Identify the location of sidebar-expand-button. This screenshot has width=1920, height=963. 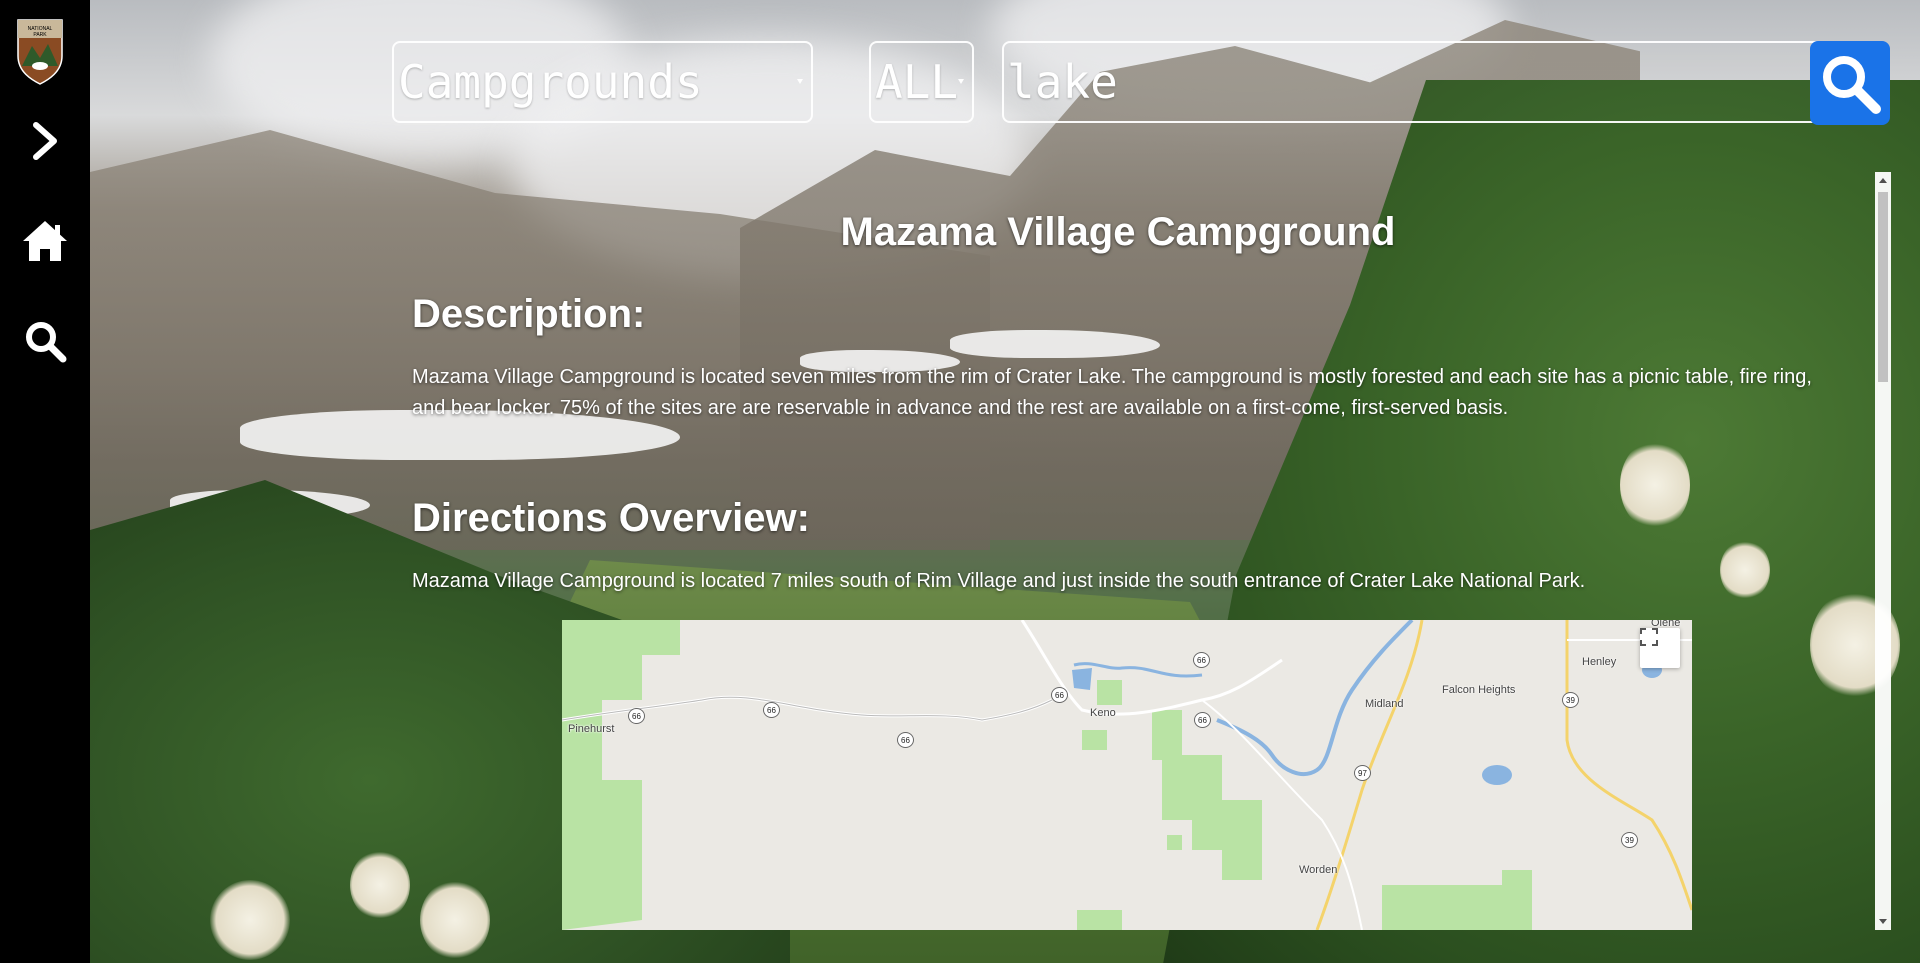
(45, 141).